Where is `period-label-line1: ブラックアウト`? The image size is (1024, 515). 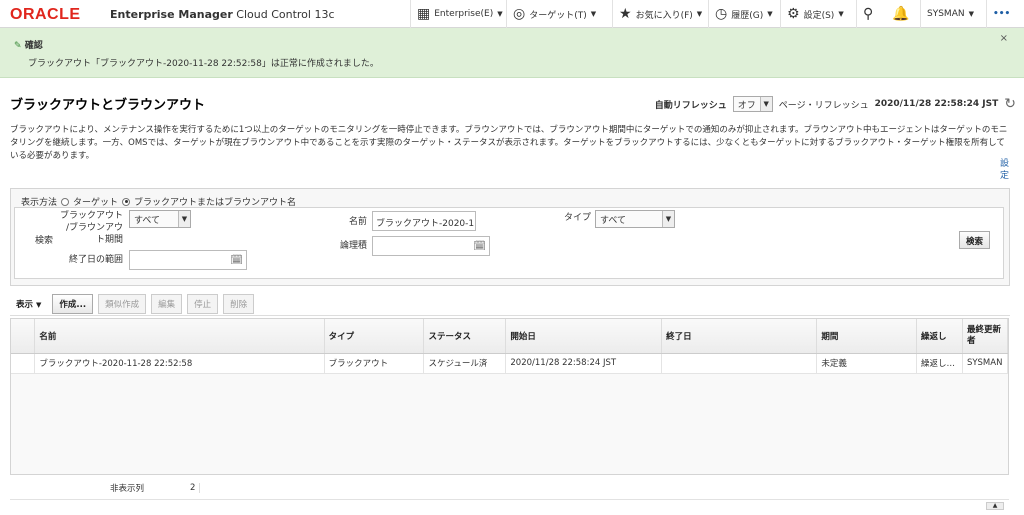
period-label-line1: ブラックアウト is located at coordinates (91, 216).